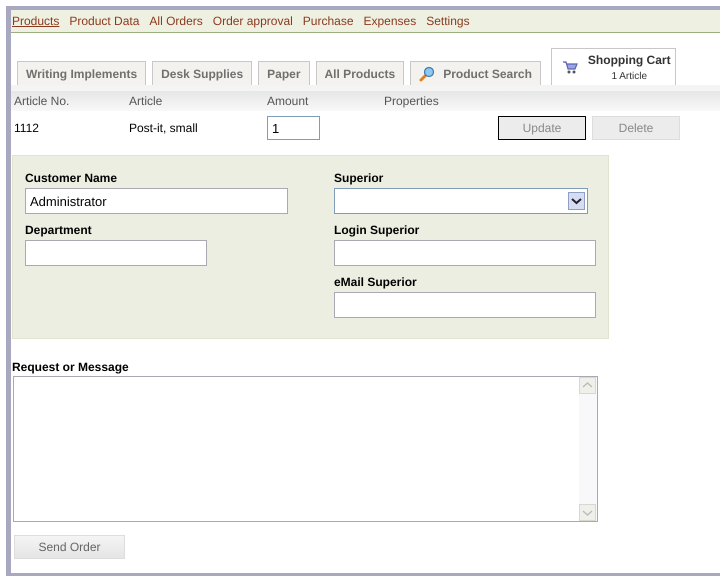 This screenshot has width=720, height=576. I want to click on field-label: eMail Superior, so click(376, 282).